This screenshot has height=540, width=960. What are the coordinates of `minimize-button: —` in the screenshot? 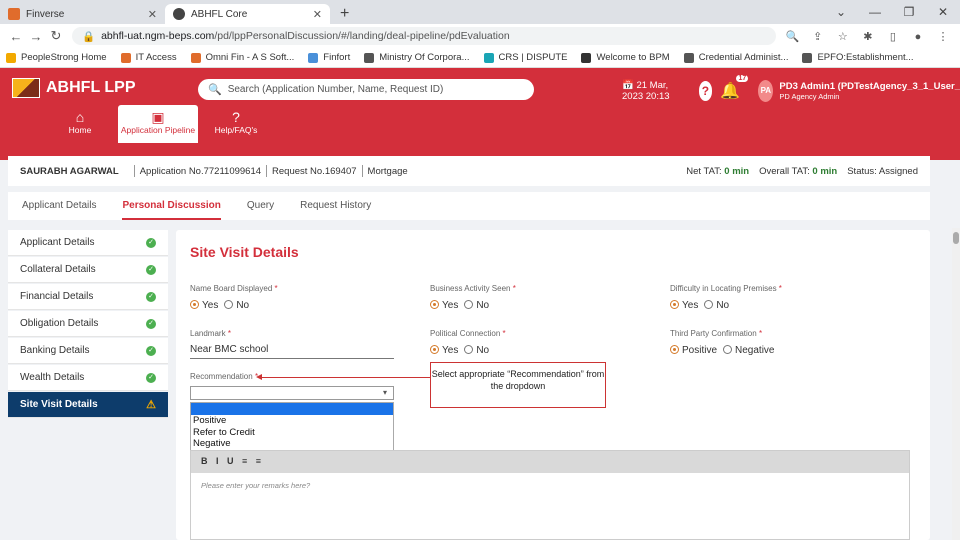 It's located at (875, 12).